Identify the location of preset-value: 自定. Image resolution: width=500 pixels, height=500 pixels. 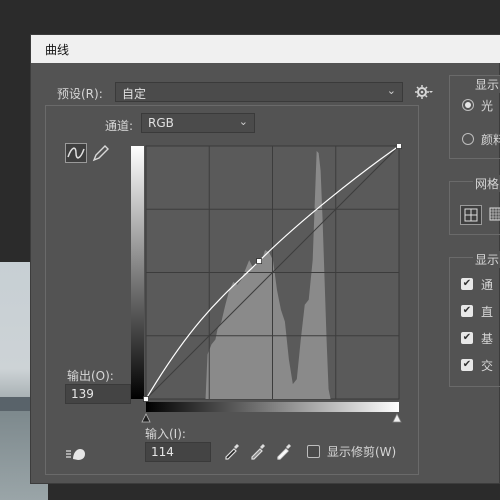
(134, 94).